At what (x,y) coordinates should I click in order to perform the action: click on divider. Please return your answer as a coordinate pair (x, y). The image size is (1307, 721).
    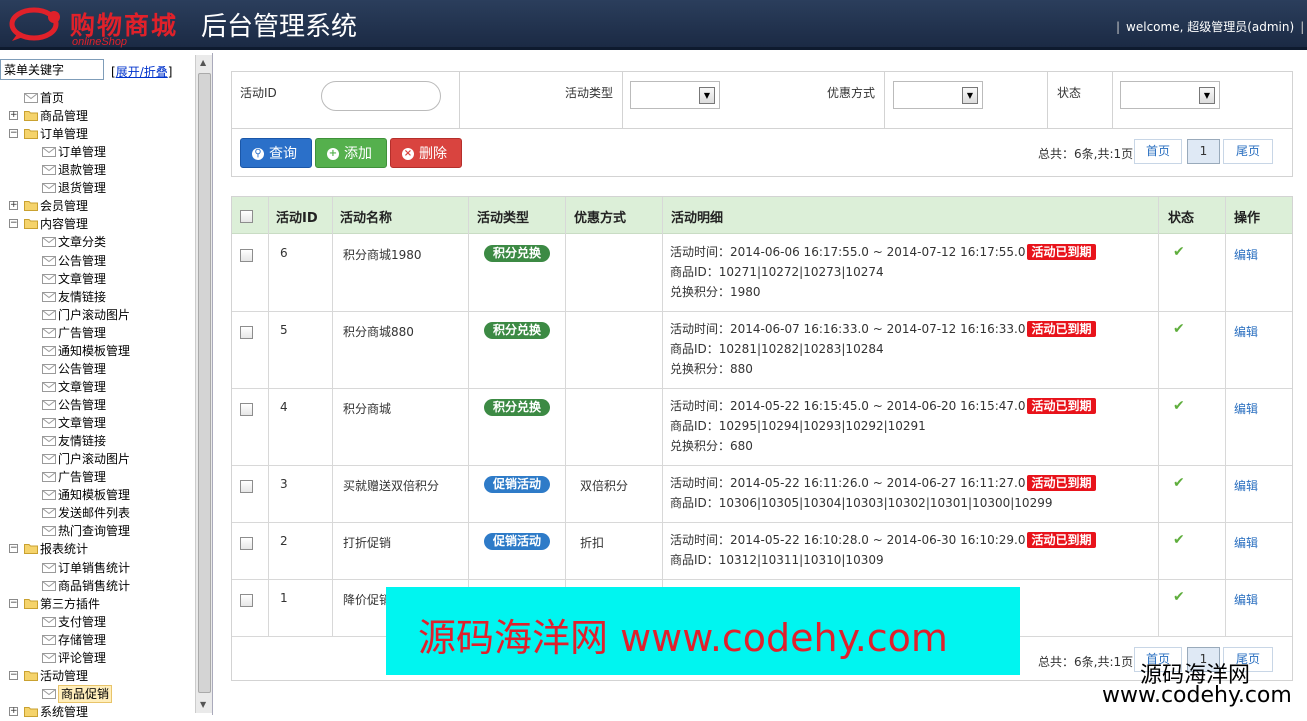
    Looking at the image, I should click on (622, 100).